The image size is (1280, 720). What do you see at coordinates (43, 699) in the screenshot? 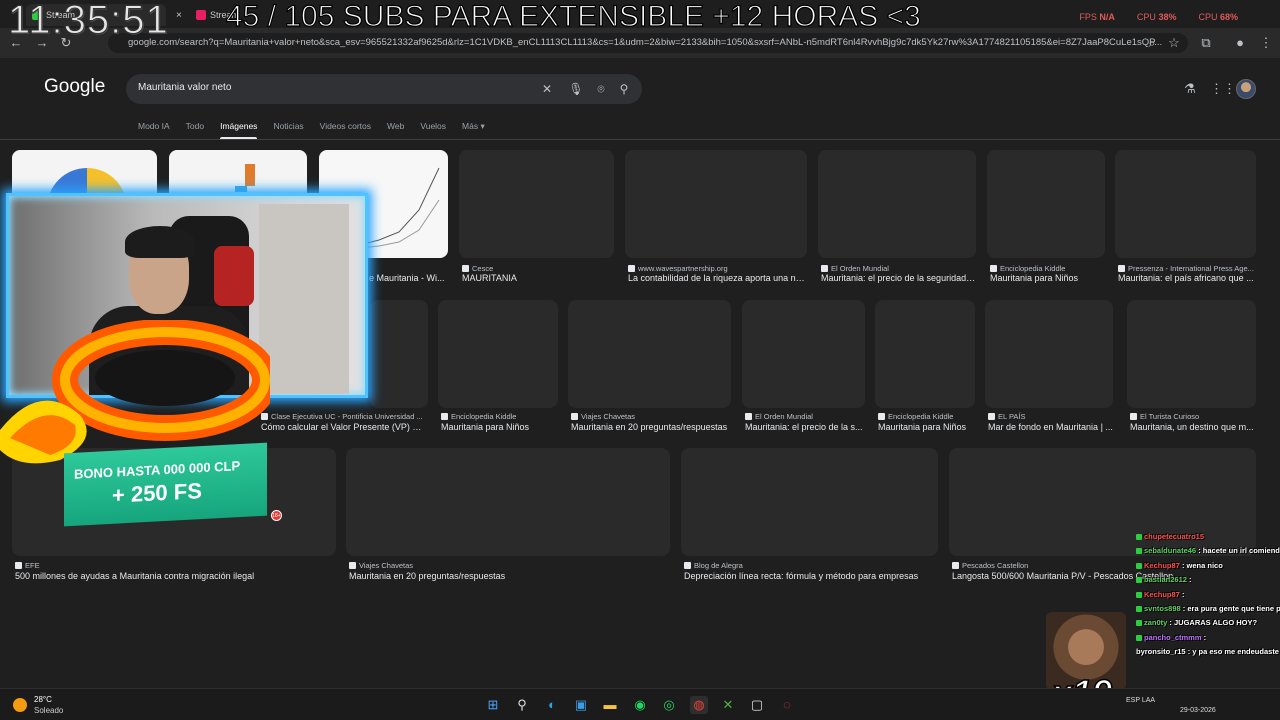
I see `weather-temperature: 28°C` at bounding box center [43, 699].